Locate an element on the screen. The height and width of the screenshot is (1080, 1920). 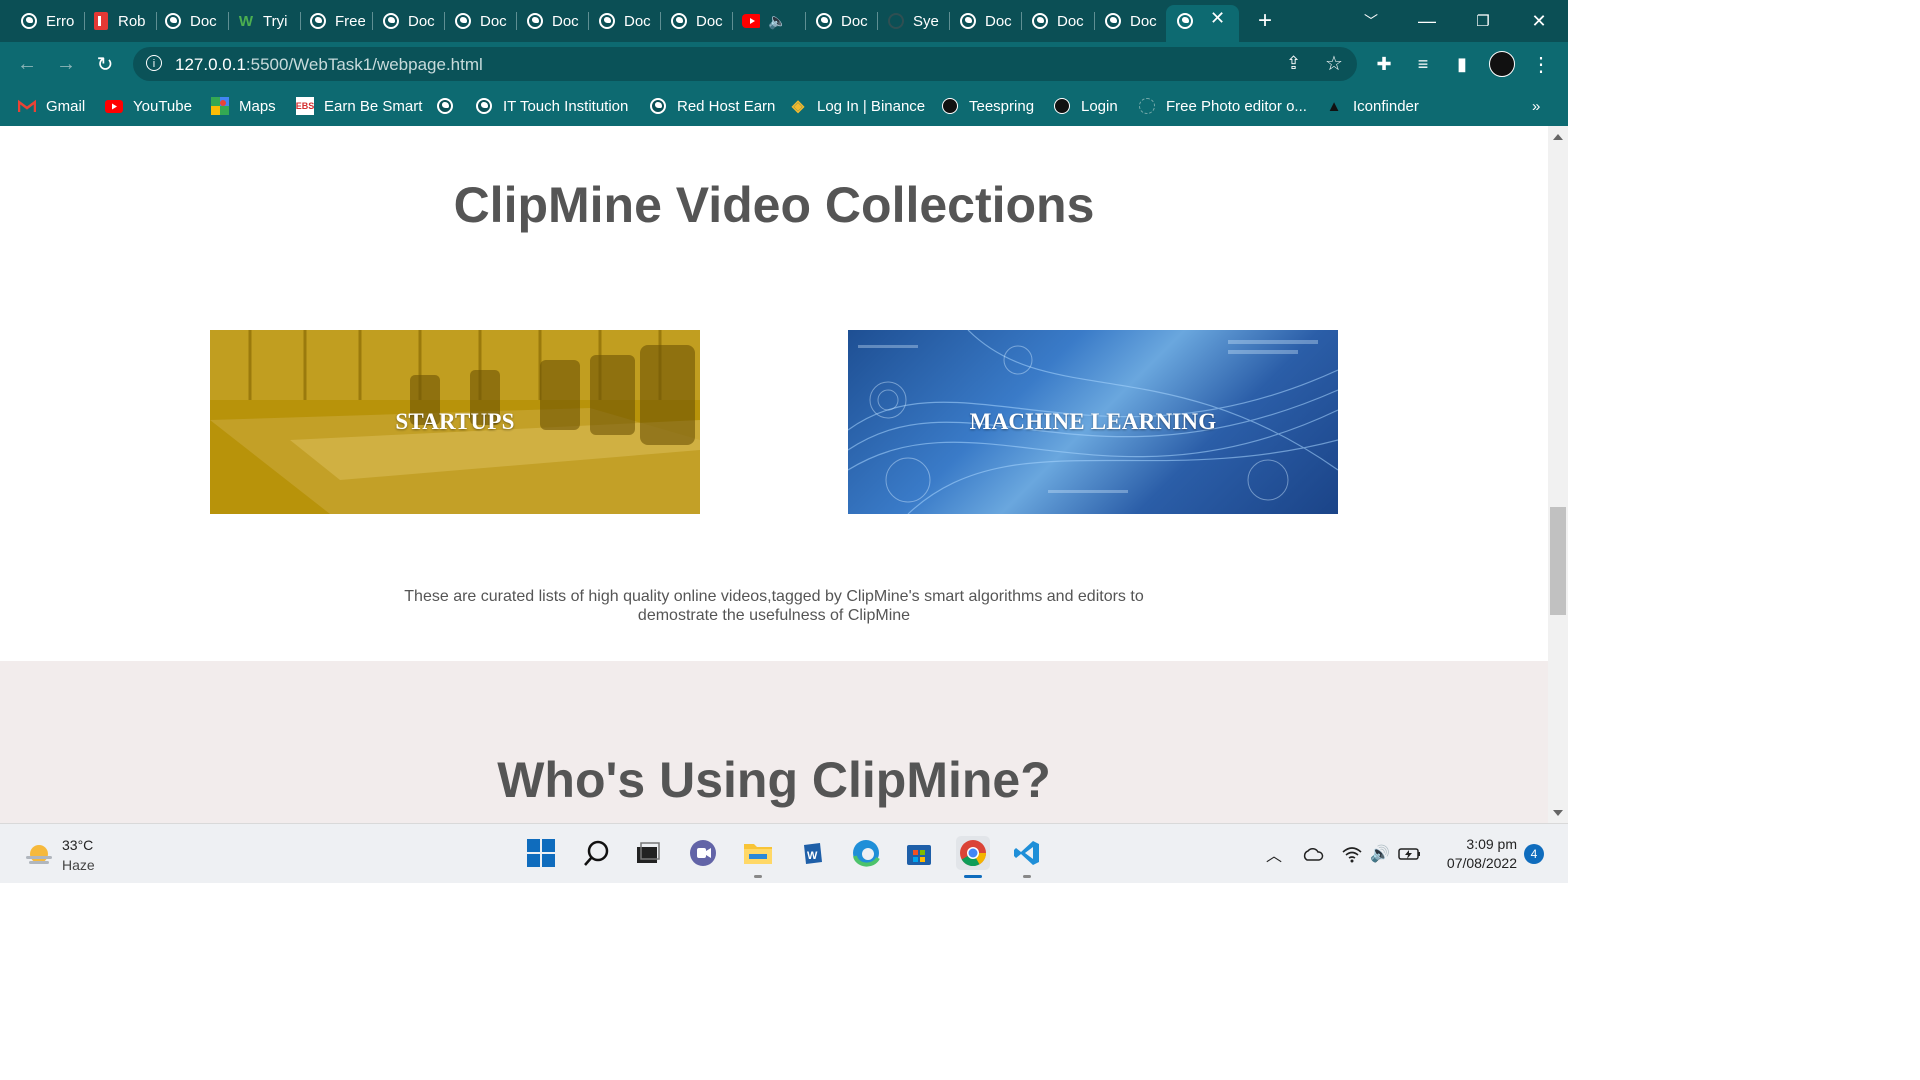
start-button is located at coordinates (541, 853).